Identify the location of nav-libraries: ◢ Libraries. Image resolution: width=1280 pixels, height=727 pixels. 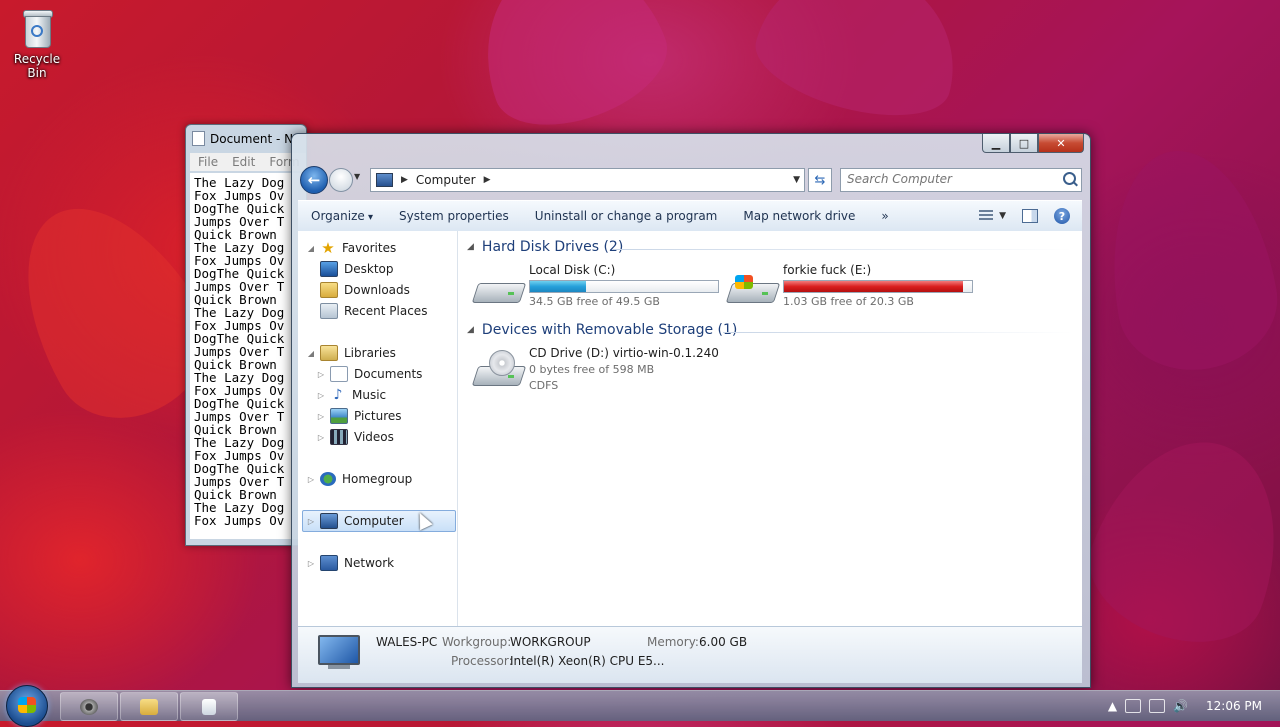
(351, 353).